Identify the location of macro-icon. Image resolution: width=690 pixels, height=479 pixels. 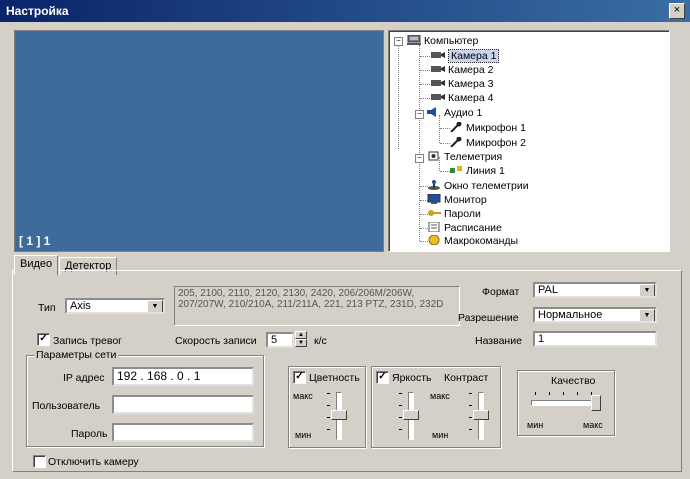
(434, 240).